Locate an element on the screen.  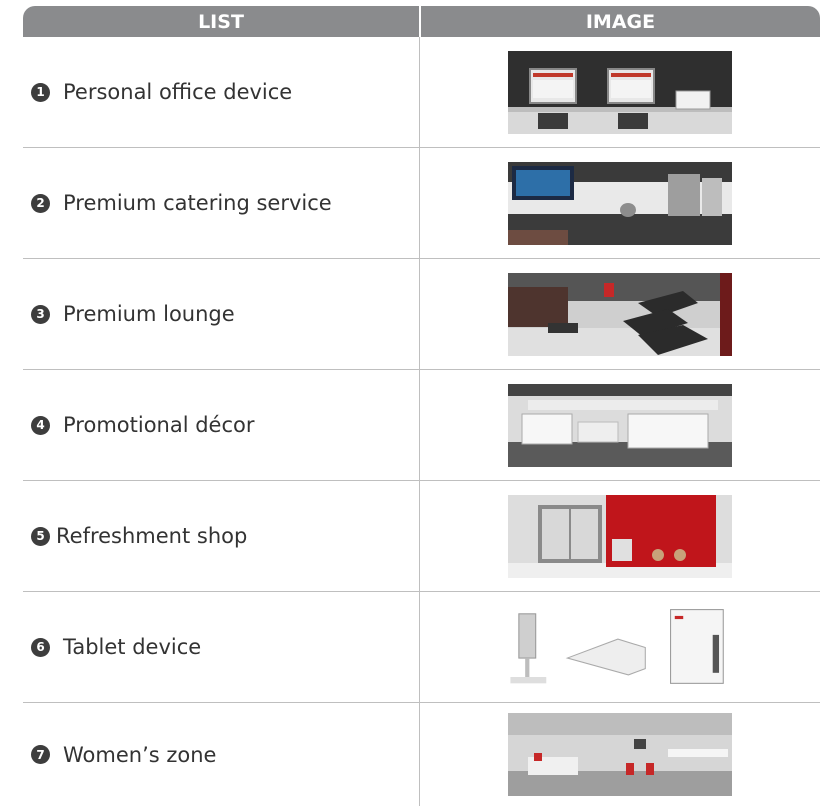
number-badge: 5 is located at coordinates (40, 536).